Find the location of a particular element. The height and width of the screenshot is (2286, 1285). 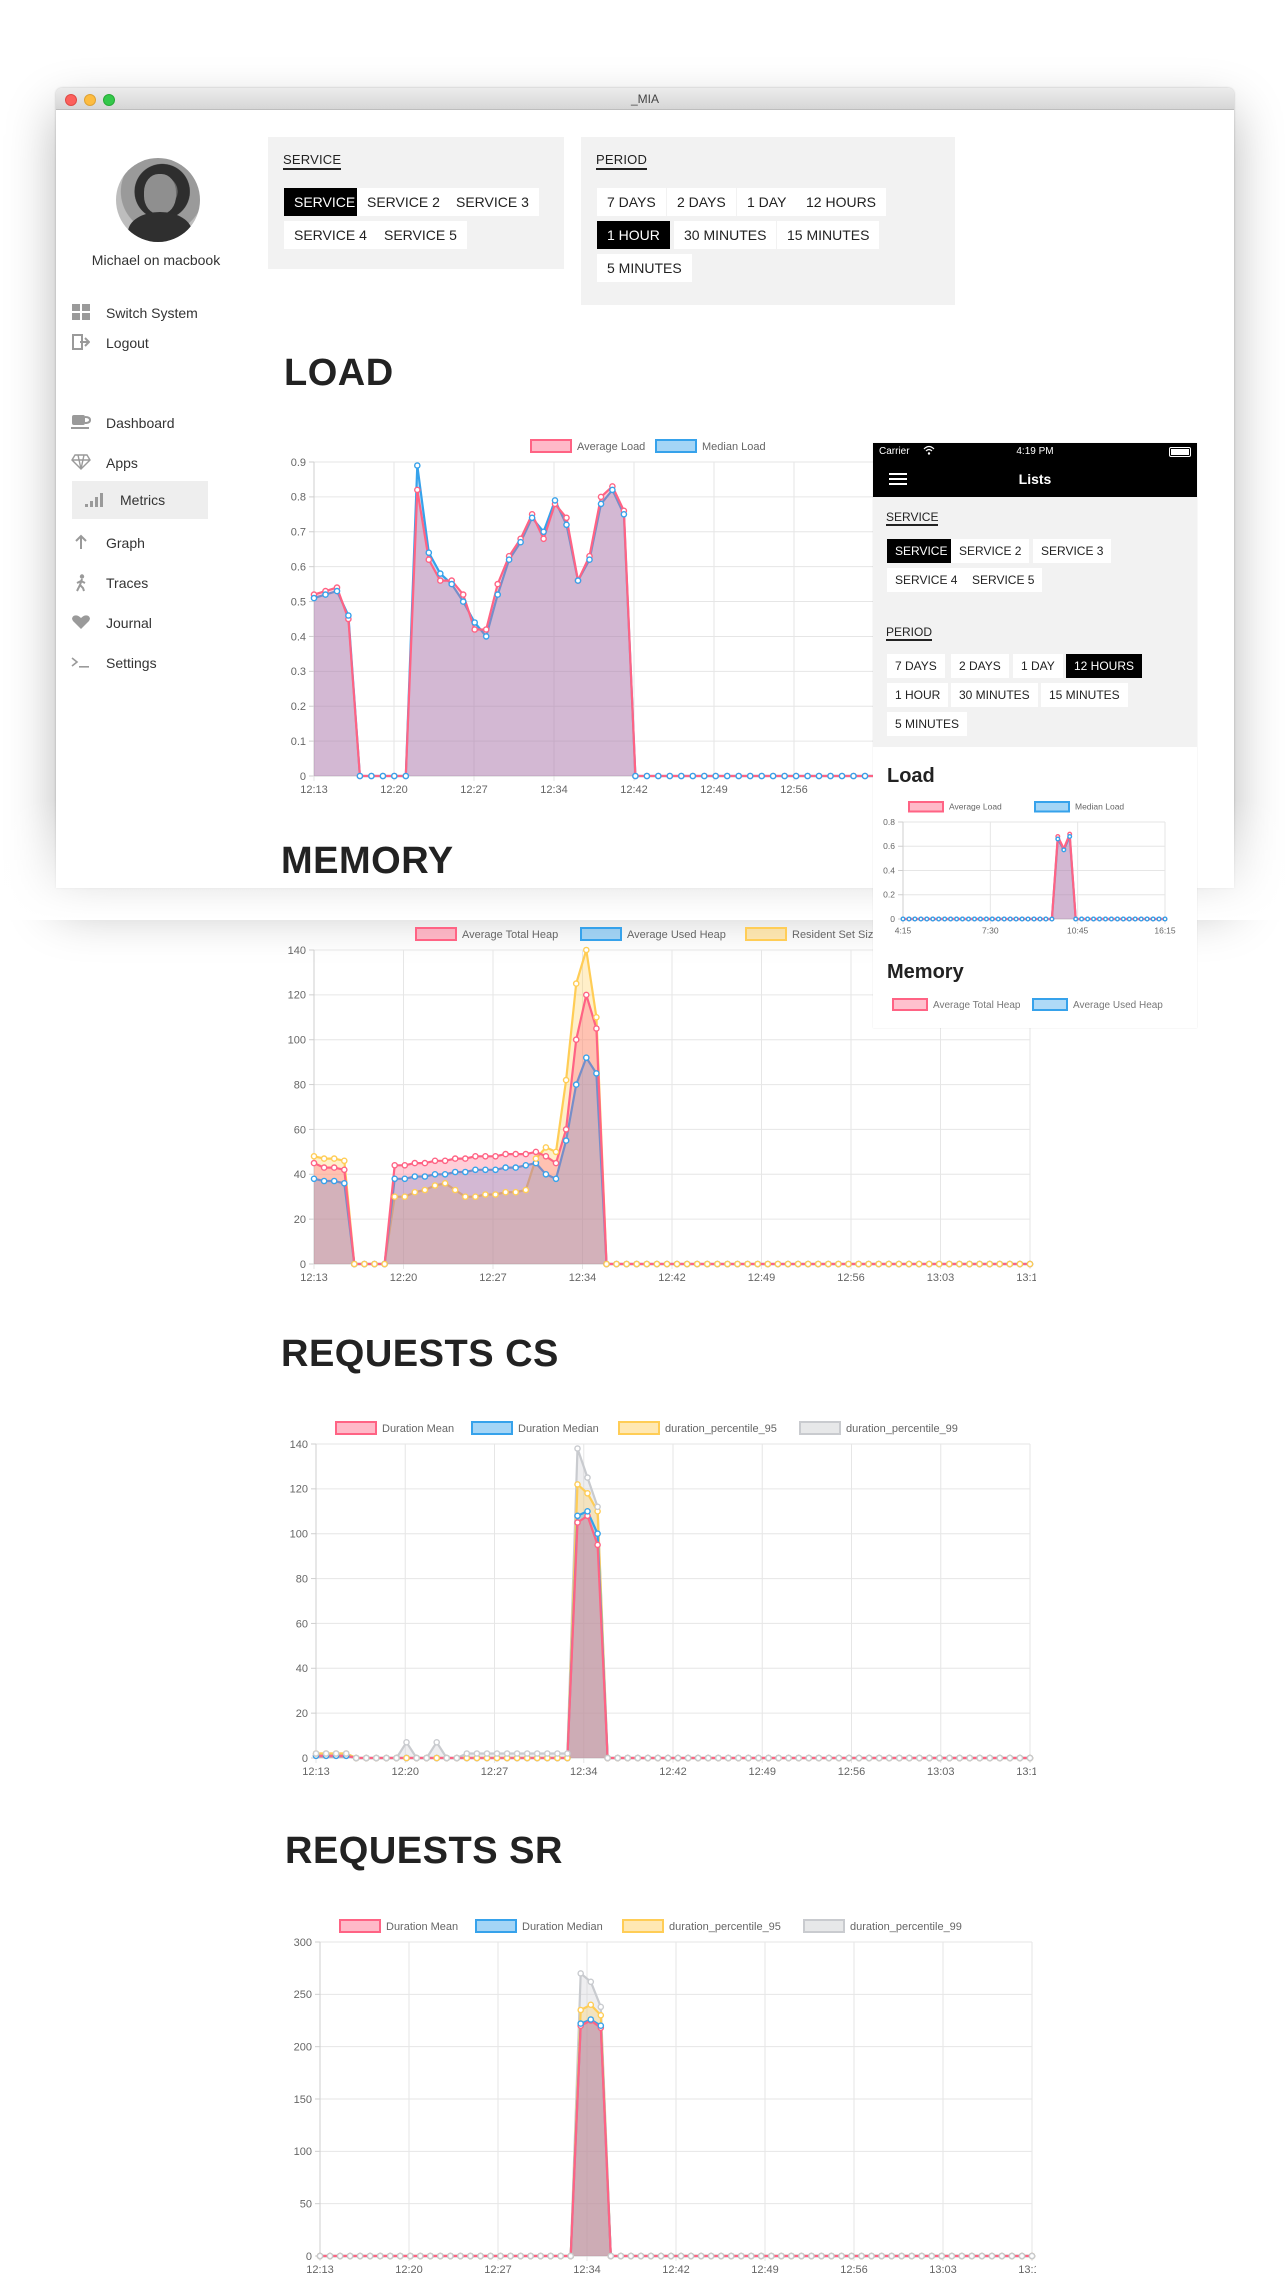

x-tick-label: 10:45 is located at coordinates (1078, 931).